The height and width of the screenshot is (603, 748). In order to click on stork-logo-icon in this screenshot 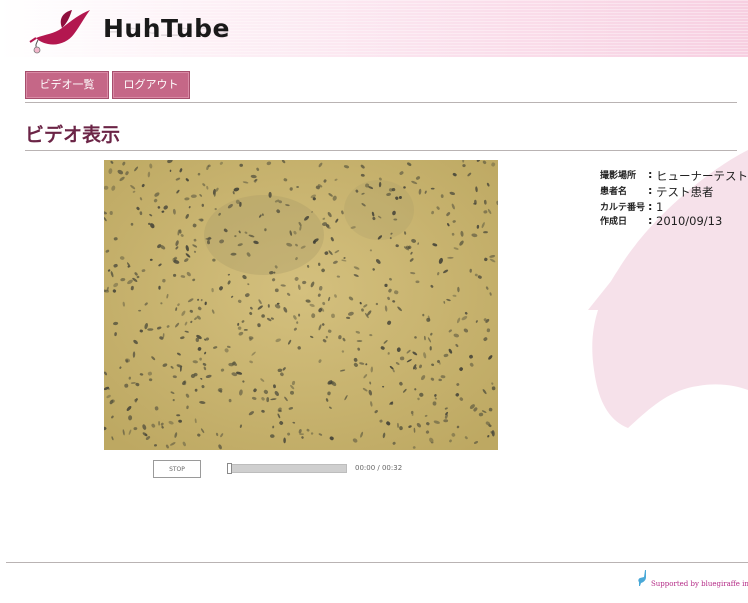, I will do `click(59, 32)`.